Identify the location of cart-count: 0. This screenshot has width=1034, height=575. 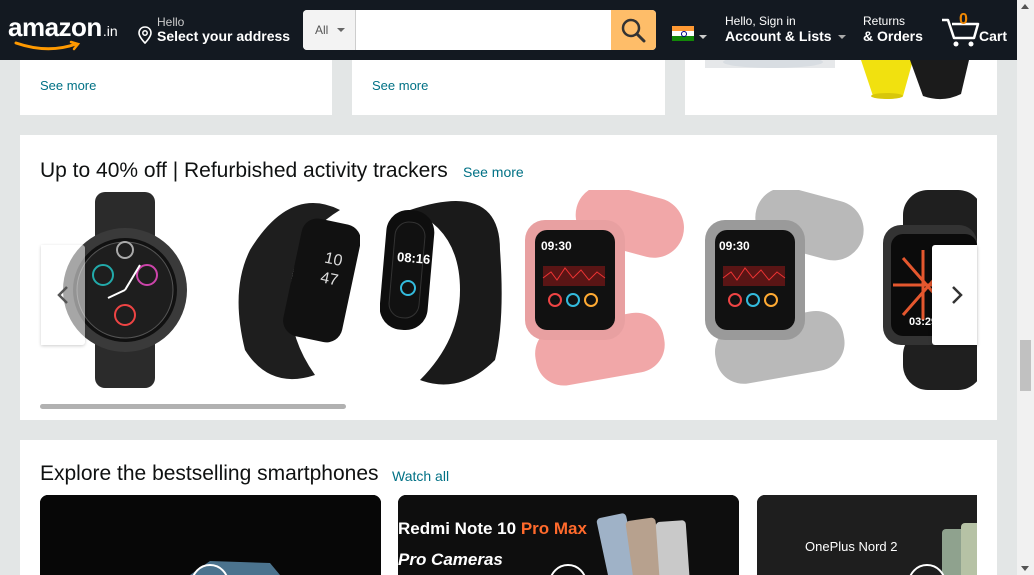
(963, 19).